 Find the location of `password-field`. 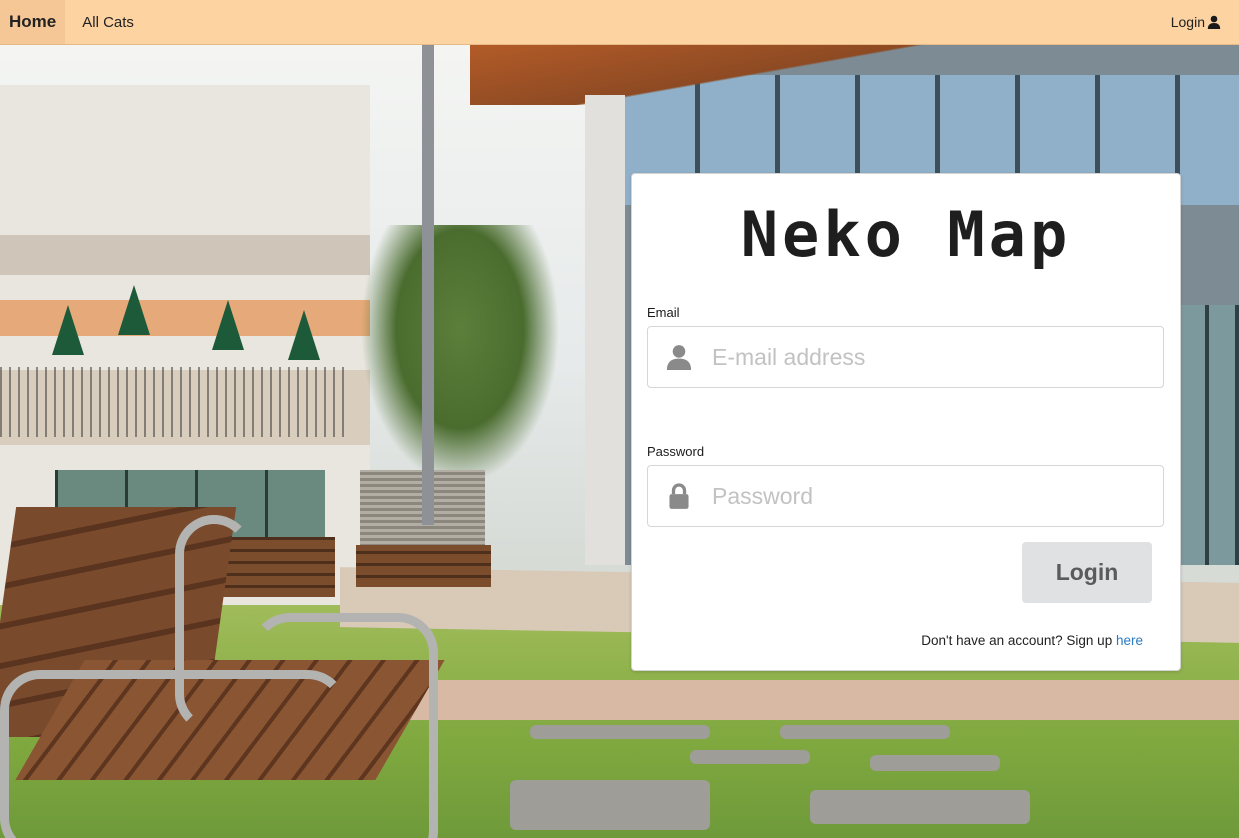

password-field is located at coordinates (905, 496).